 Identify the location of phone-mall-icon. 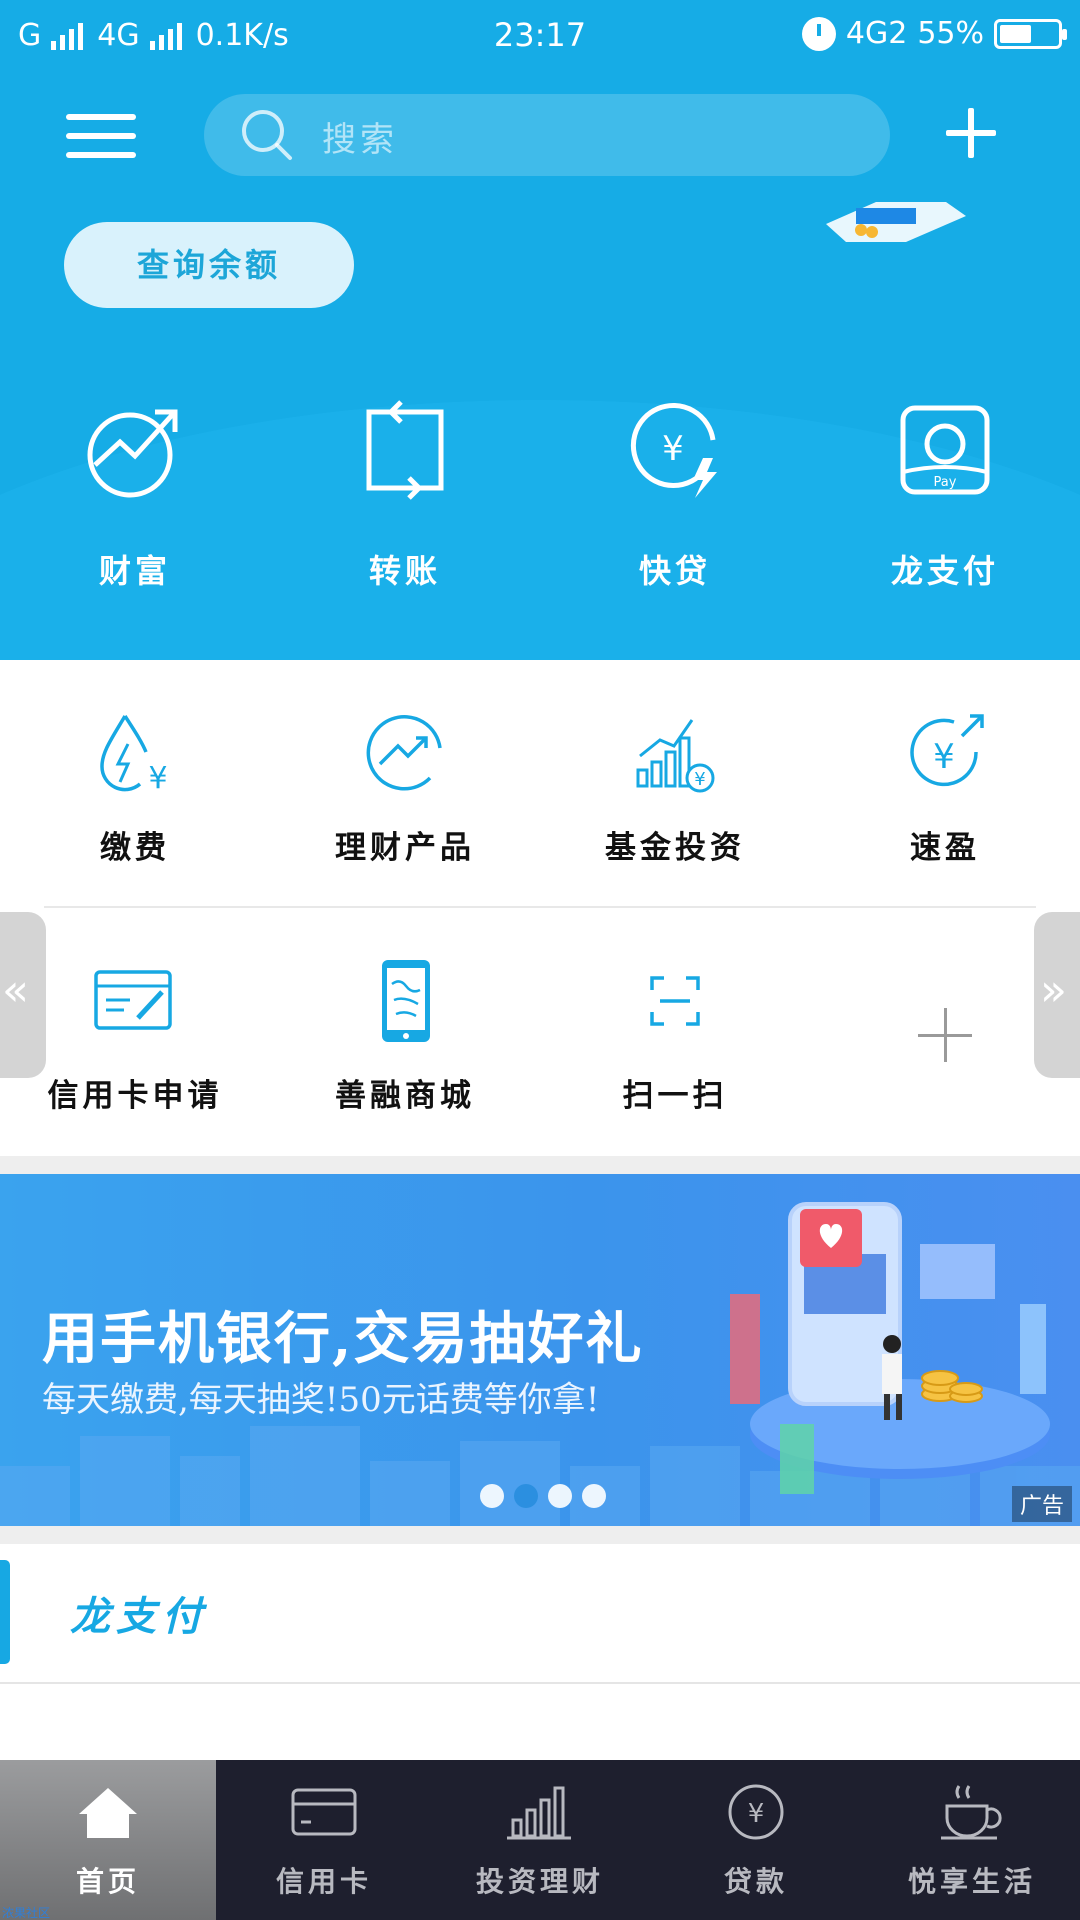
(406, 1001).